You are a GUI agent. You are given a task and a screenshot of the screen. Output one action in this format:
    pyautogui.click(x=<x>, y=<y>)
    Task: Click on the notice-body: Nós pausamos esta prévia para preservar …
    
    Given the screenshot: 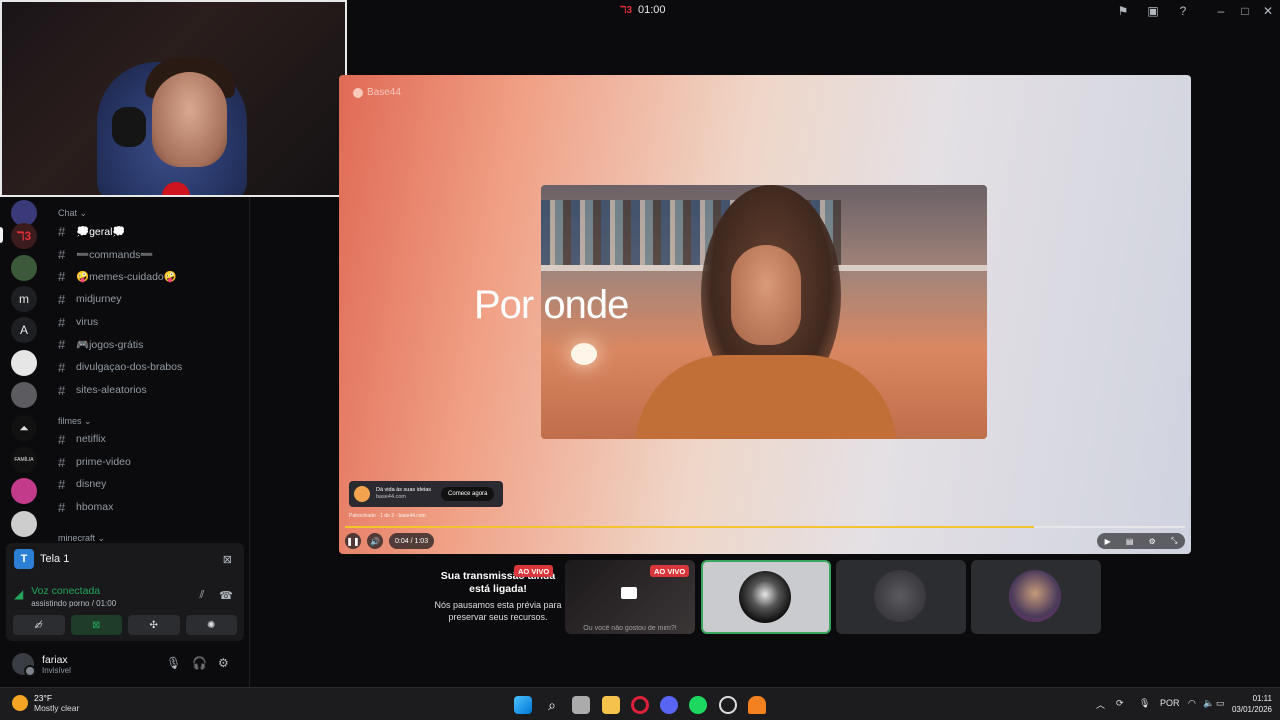 What is the action you would take?
    pyautogui.click(x=498, y=611)
    